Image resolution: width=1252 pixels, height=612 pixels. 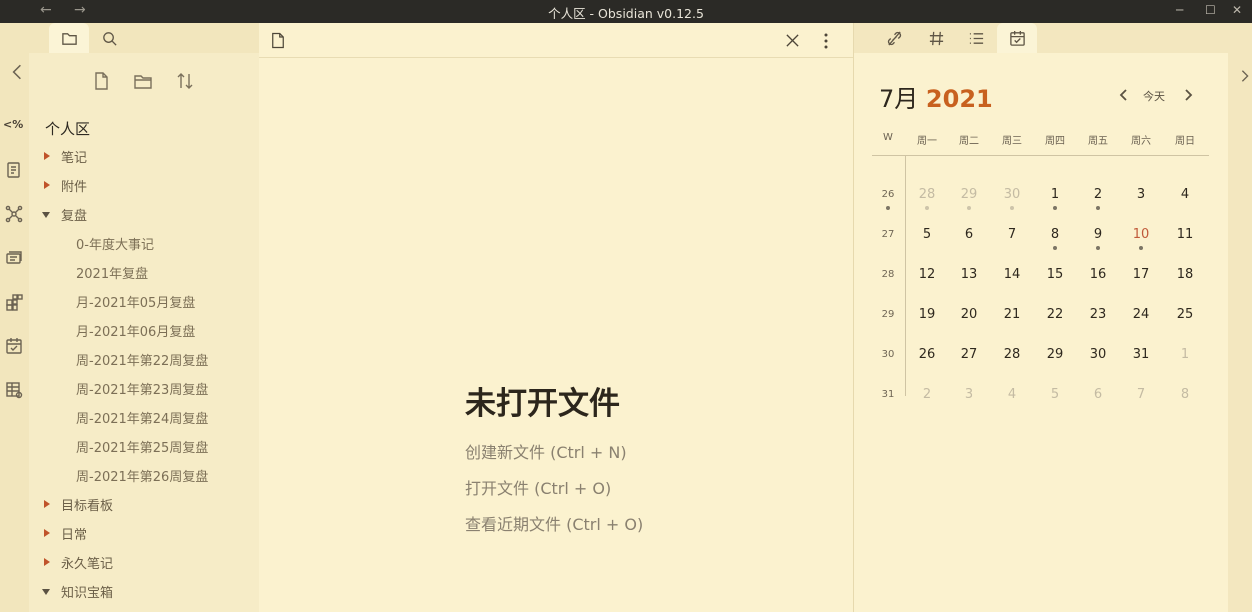 I want to click on calendar-day: 24, so click(x=1141, y=314).